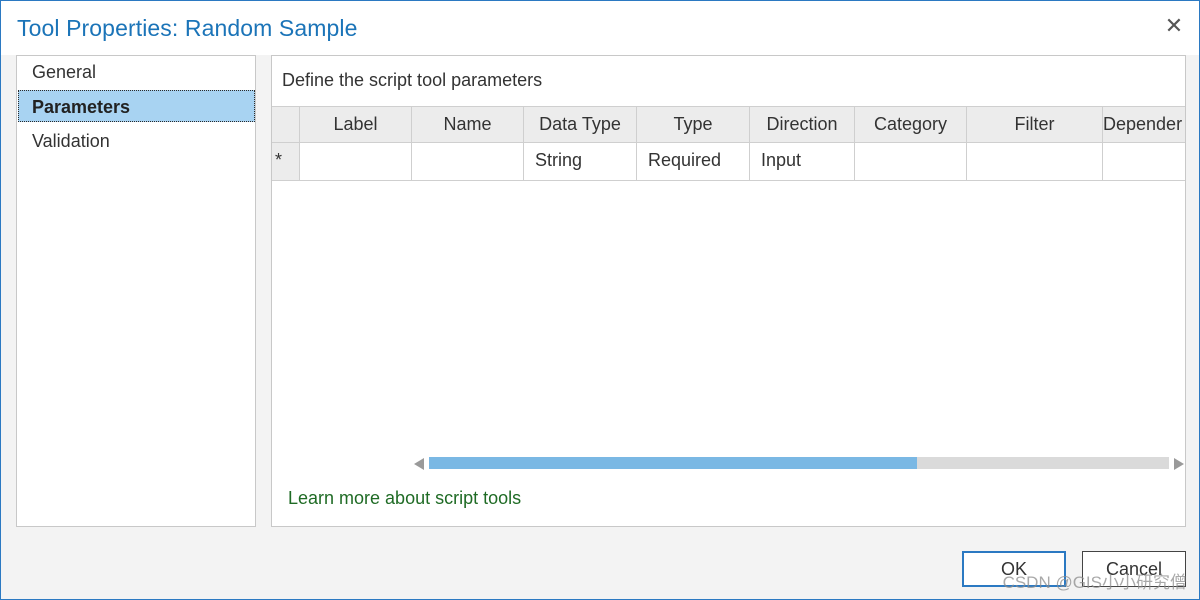 This screenshot has width=1200, height=600. I want to click on column-header-label: Label, so click(356, 124).